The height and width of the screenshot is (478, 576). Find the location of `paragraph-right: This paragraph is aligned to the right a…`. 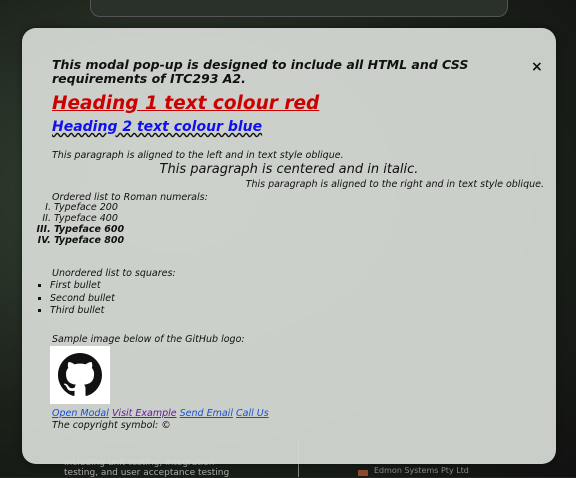

paragraph-right: This paragraph is aligned to the right a… is located at coordinates (394, 184).